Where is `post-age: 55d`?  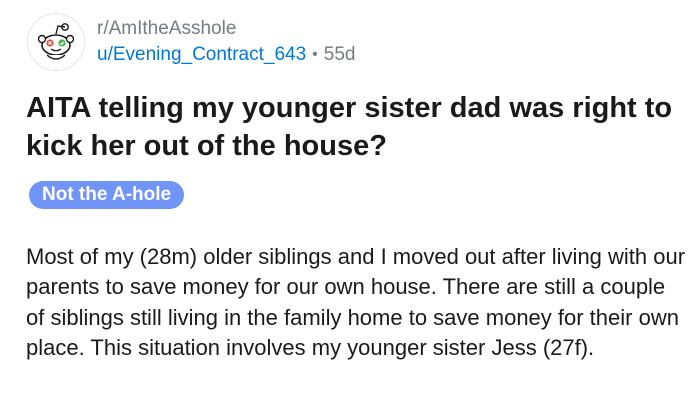
post-age: 55d is located at coordinates (339, 54).